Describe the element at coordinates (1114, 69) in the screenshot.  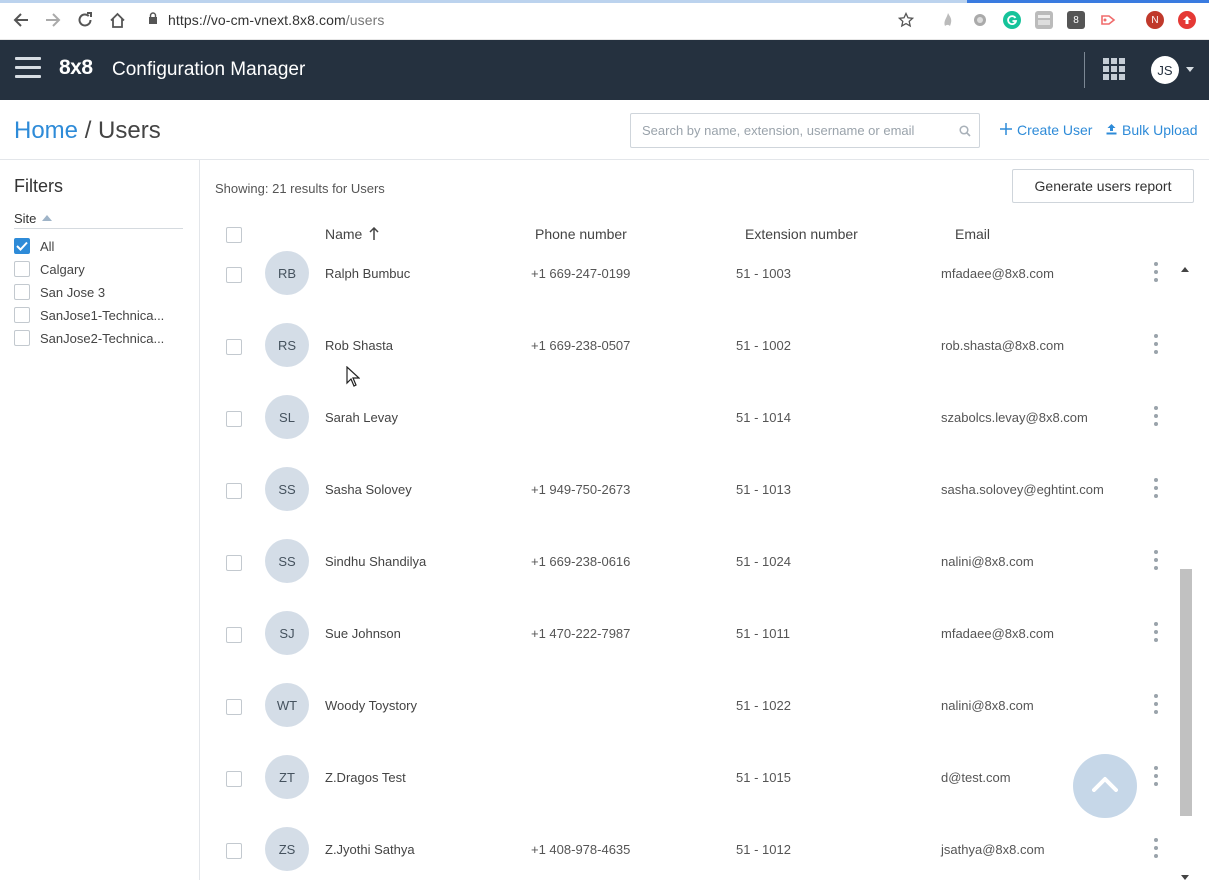
I see `app-grid-icon` at that location.